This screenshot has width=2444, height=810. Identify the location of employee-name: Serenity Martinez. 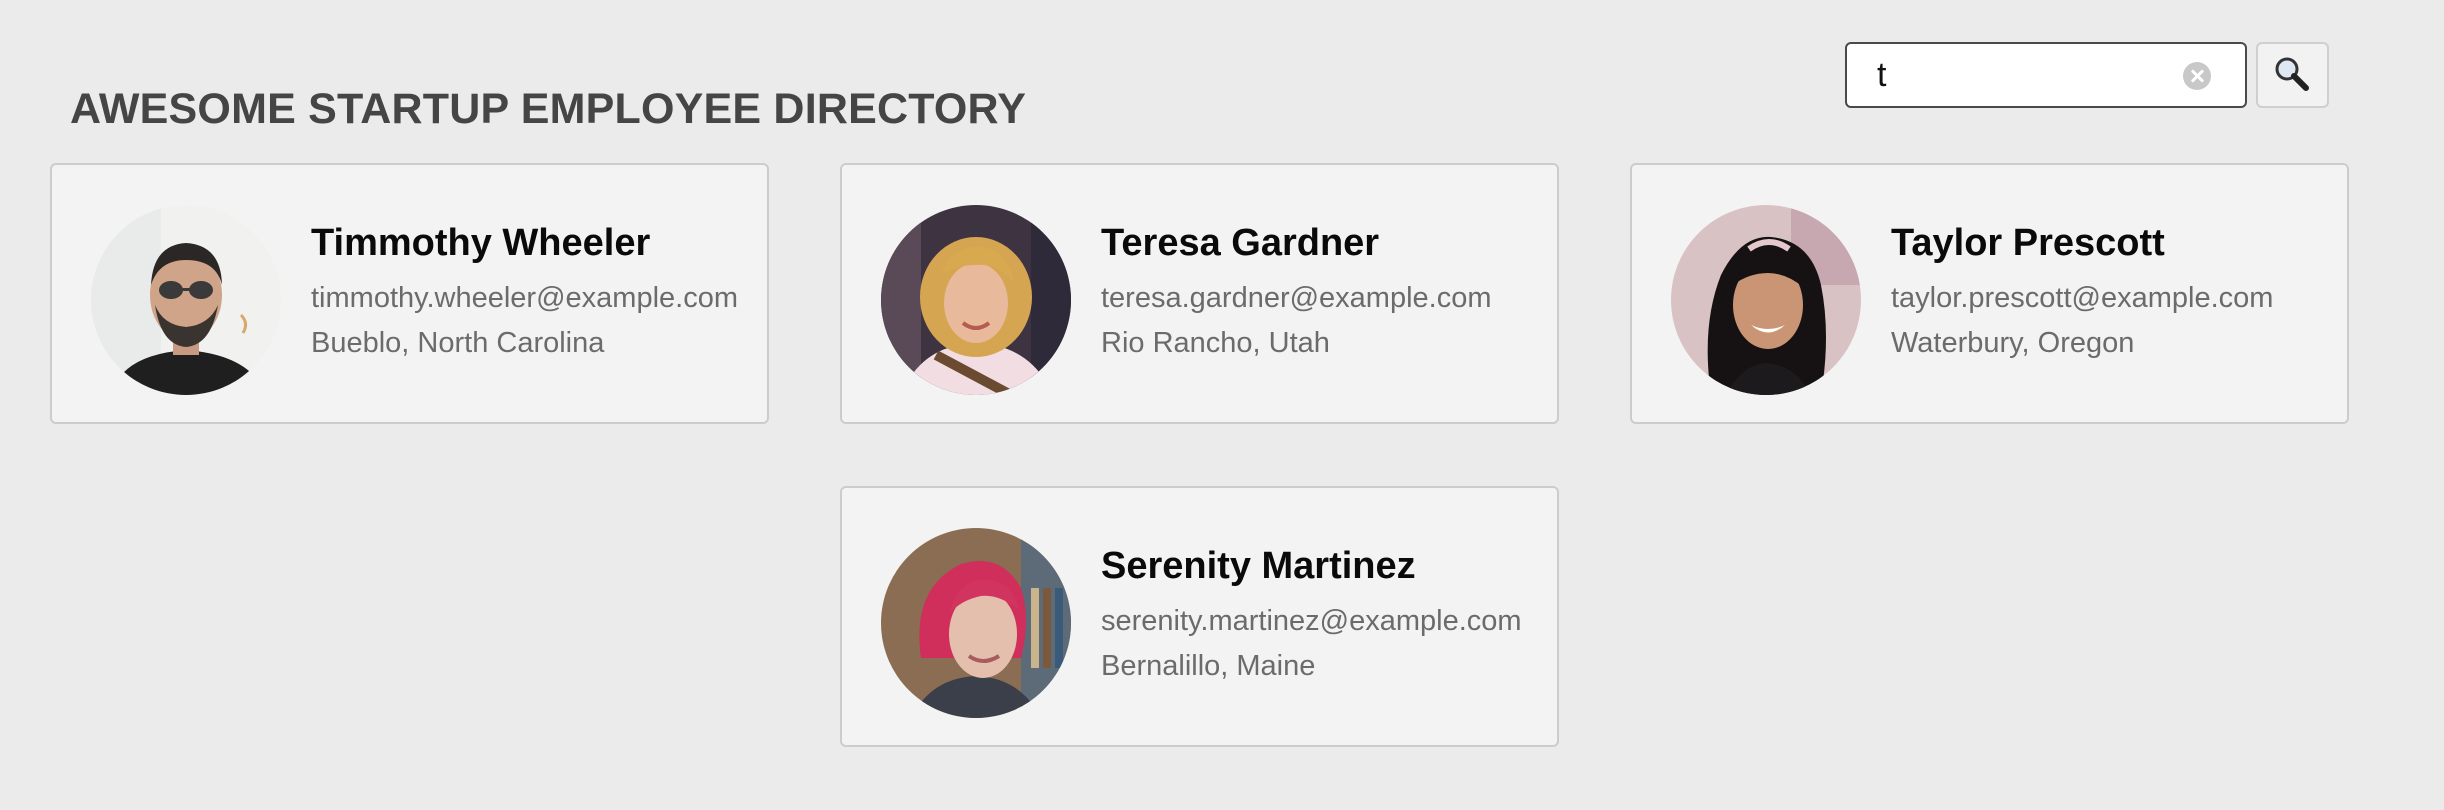
(1258, 566).